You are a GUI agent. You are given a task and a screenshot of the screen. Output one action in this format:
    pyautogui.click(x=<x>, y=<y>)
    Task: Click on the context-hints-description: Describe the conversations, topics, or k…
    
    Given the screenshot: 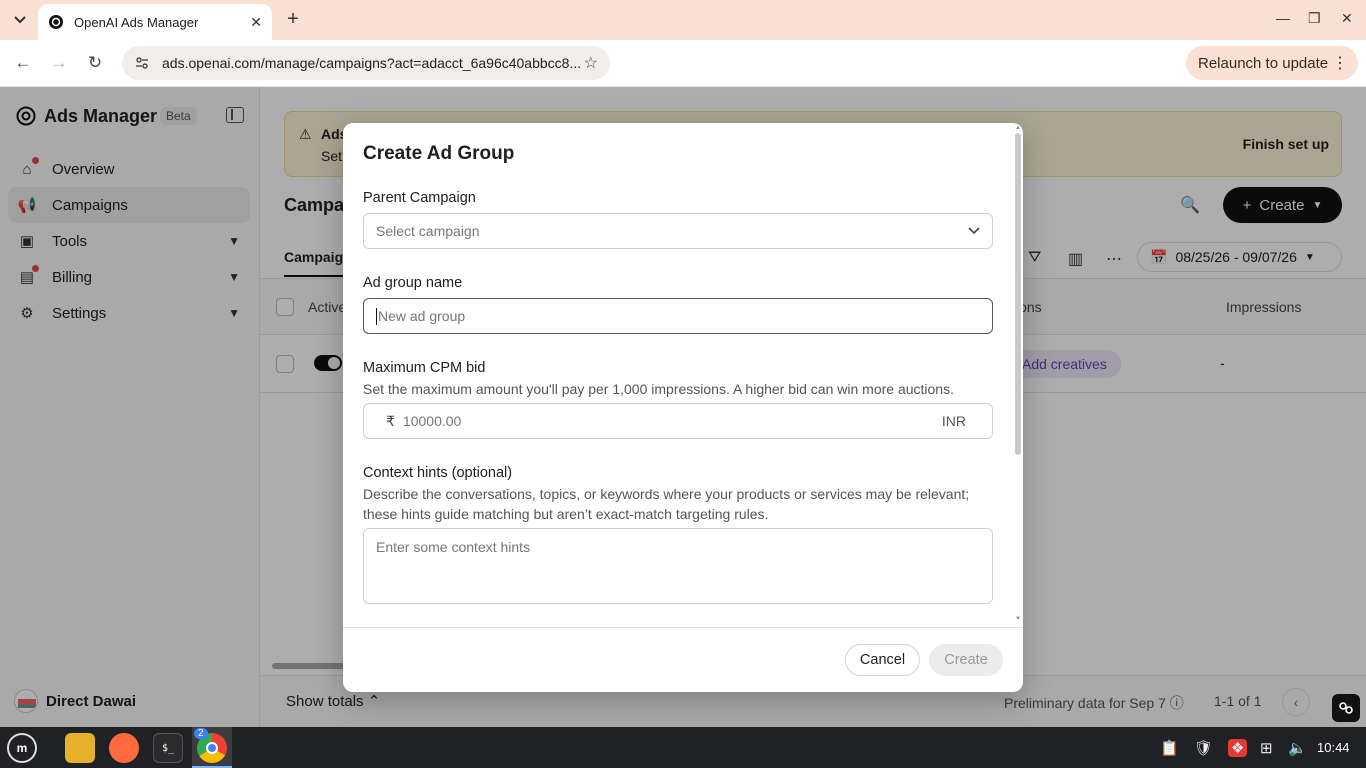 What is the action you would take?
    pyautogui.click(x=666, y=504)
    